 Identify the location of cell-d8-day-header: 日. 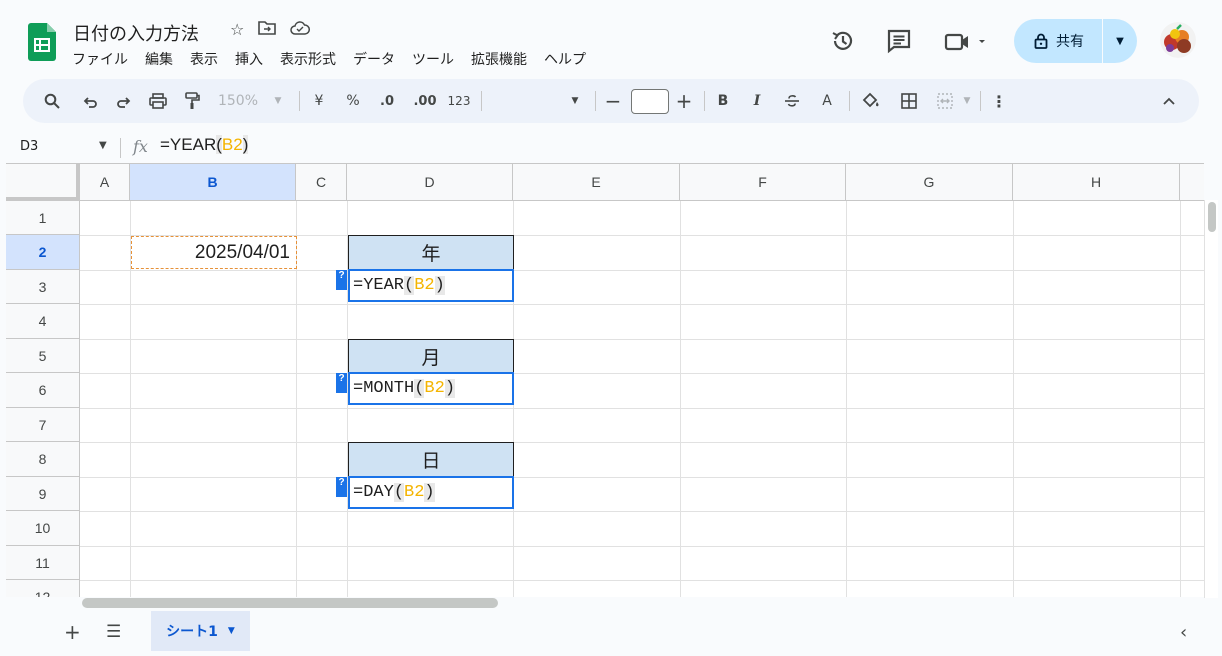
(431, 459).